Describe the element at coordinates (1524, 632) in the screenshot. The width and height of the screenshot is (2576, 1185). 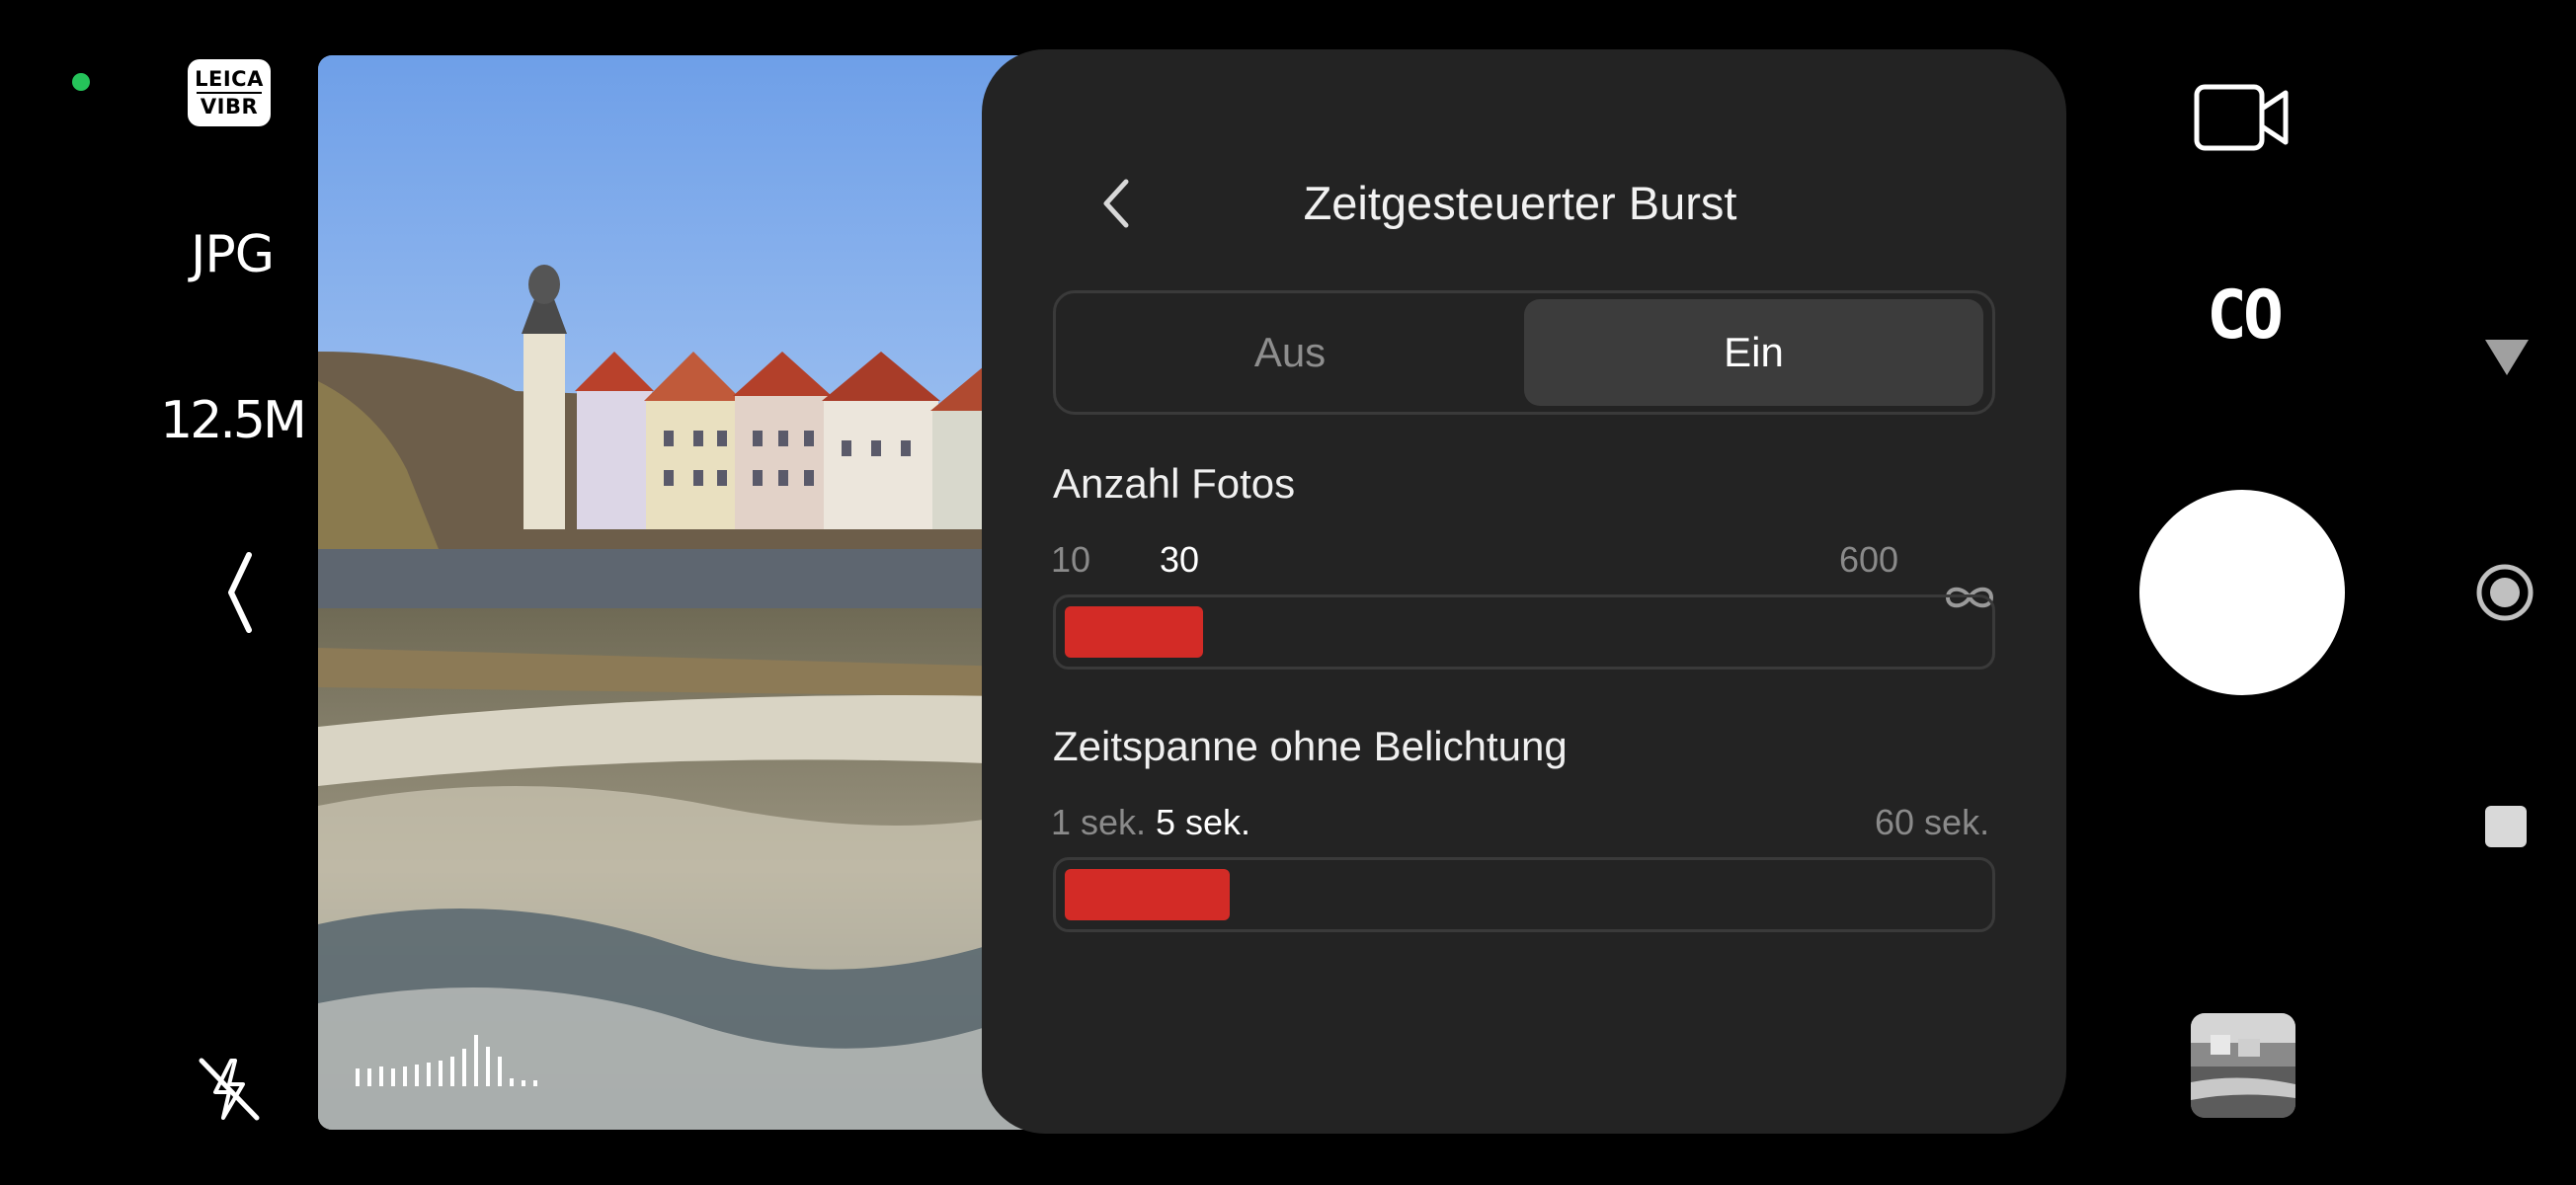
I see `photo-count-slider` at that location.